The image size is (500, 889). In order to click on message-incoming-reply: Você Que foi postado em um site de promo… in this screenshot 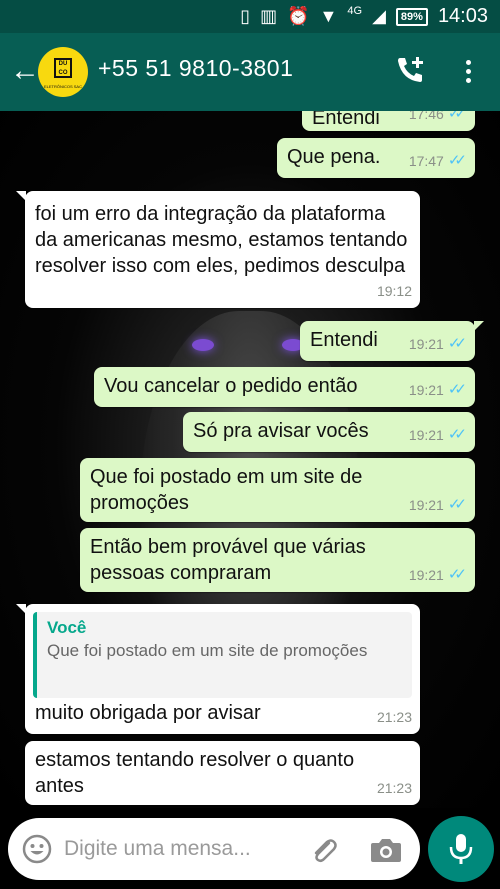, I will do `click(218, 669)`.